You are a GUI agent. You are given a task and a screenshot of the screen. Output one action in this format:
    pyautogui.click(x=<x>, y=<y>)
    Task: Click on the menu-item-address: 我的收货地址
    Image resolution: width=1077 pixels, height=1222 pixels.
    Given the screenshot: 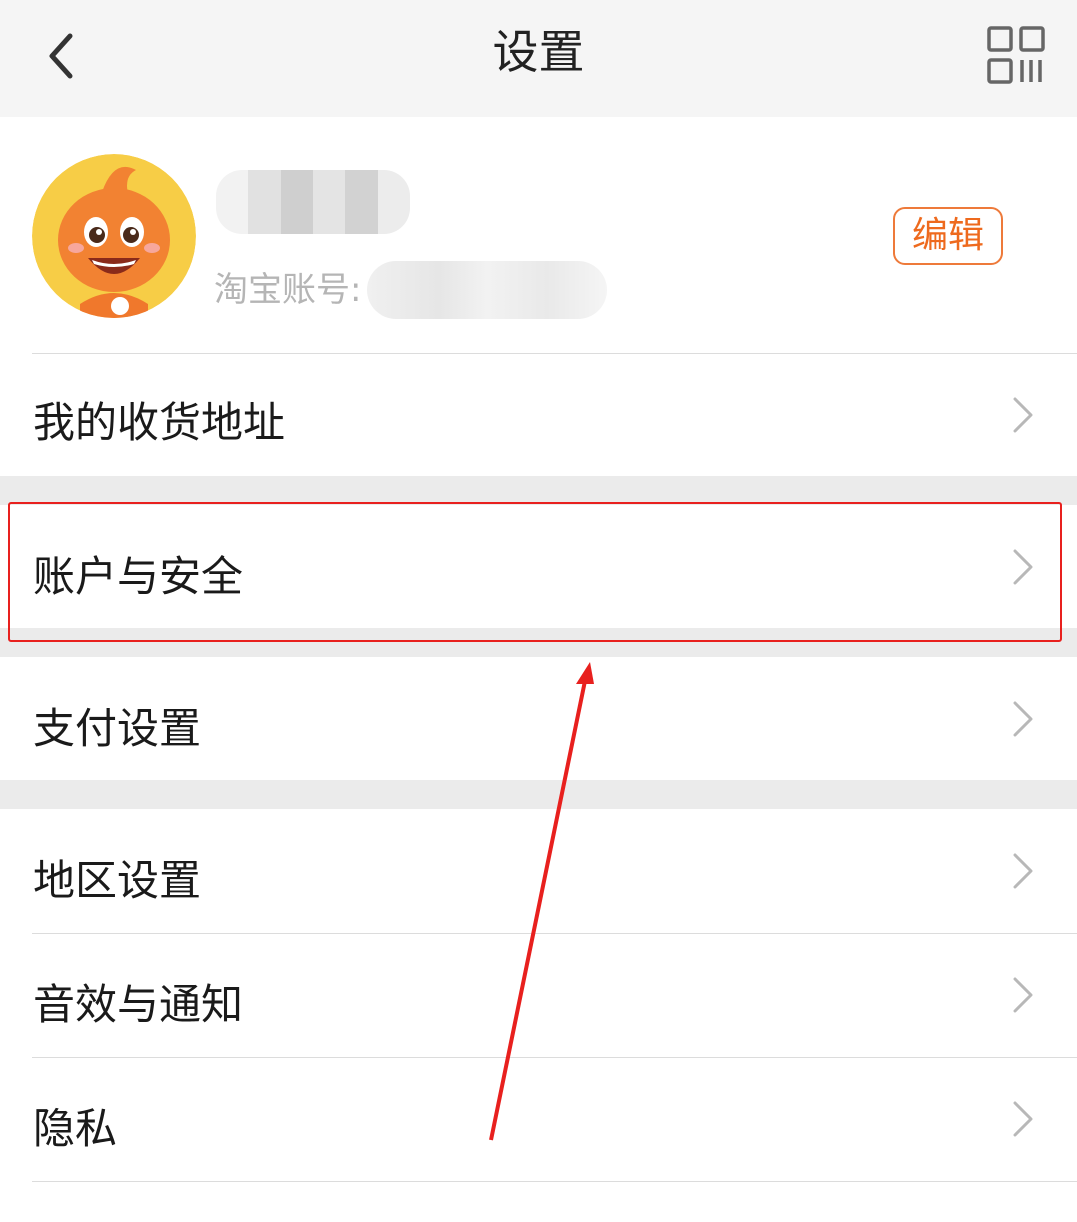 What is the action you would take?
    pyautogui.click(x=538, y=414)
    